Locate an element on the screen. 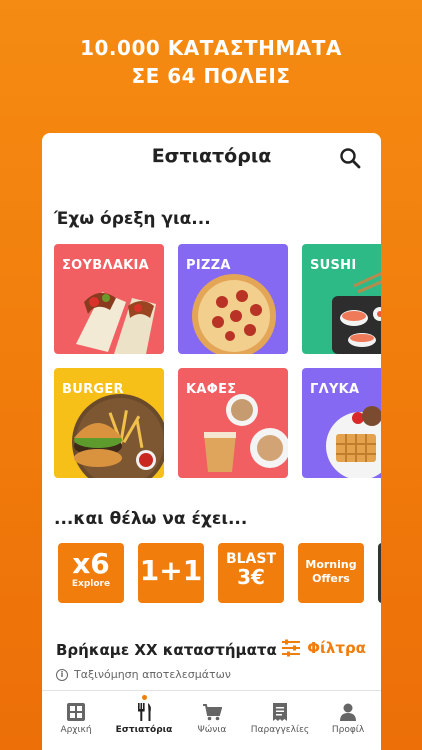  hero-line-1: 10.000 ΚΑΤΑΣΤΗΜΑΤΑ is located at coordinates (211, 48).